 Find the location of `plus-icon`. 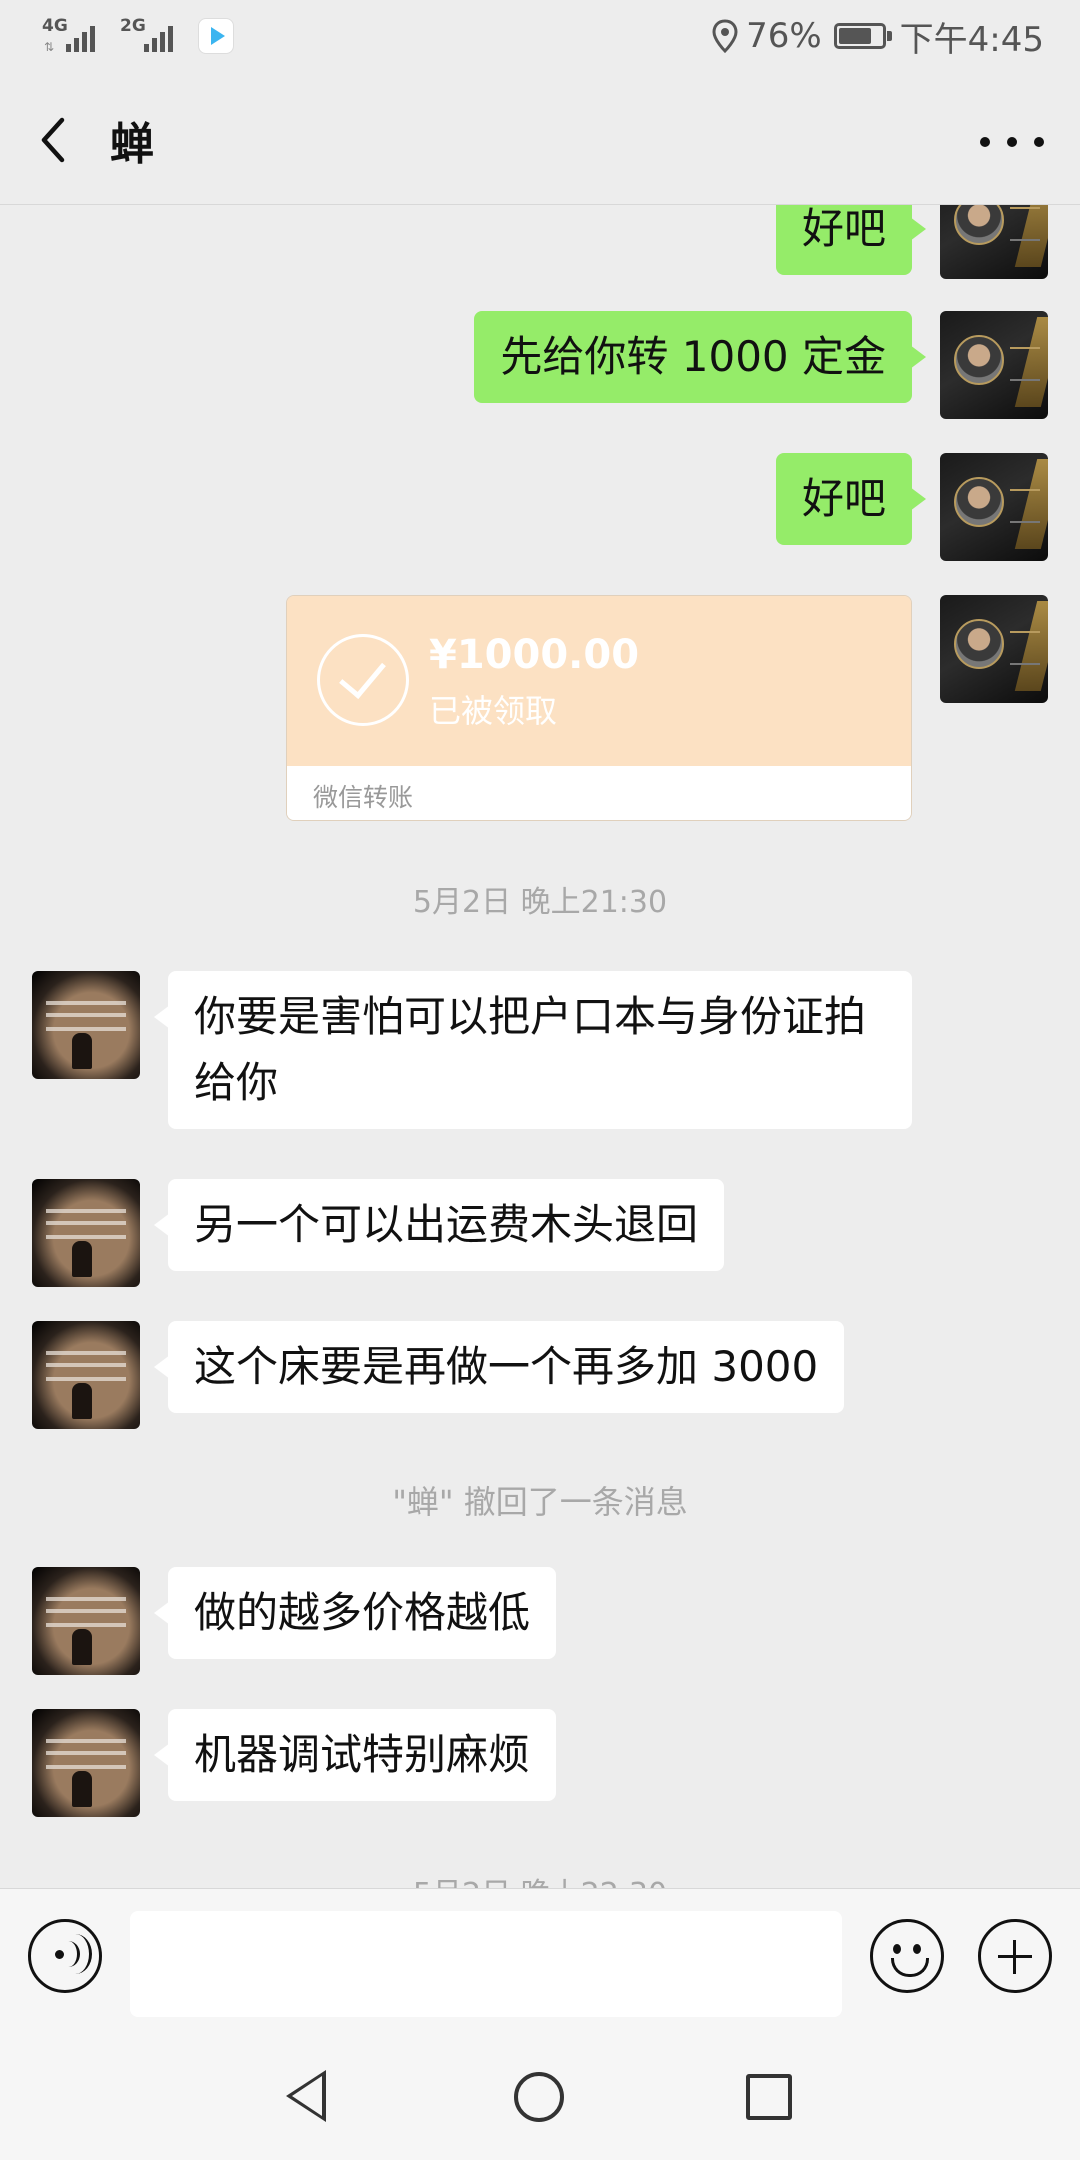

plus-icon is located at coordinates (1015, 1956).